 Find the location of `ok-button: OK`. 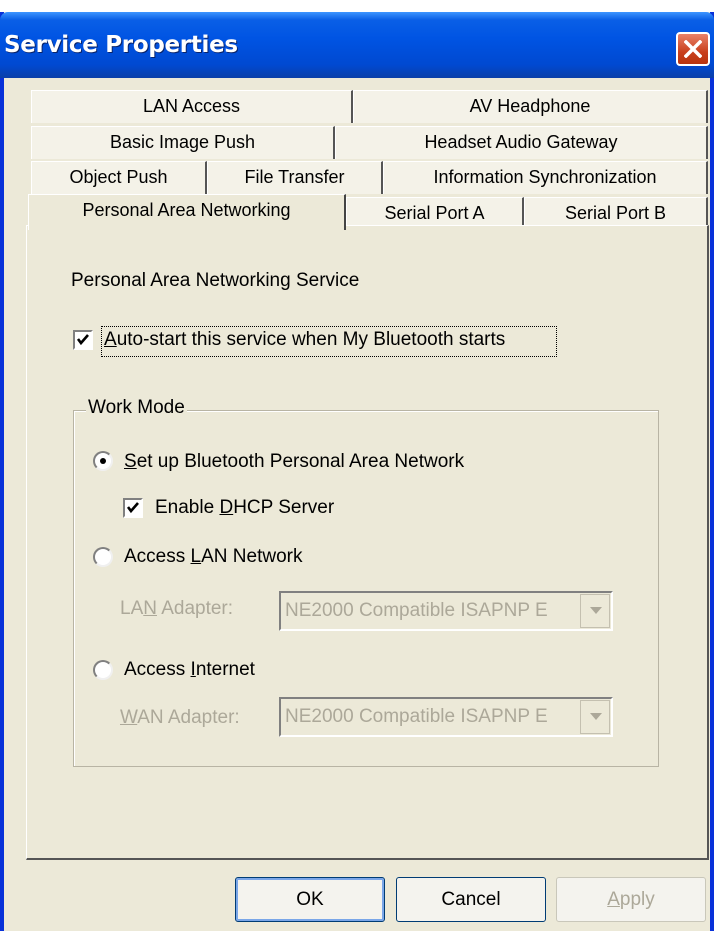

ok-button: OK is located at coordinates (310, 899).